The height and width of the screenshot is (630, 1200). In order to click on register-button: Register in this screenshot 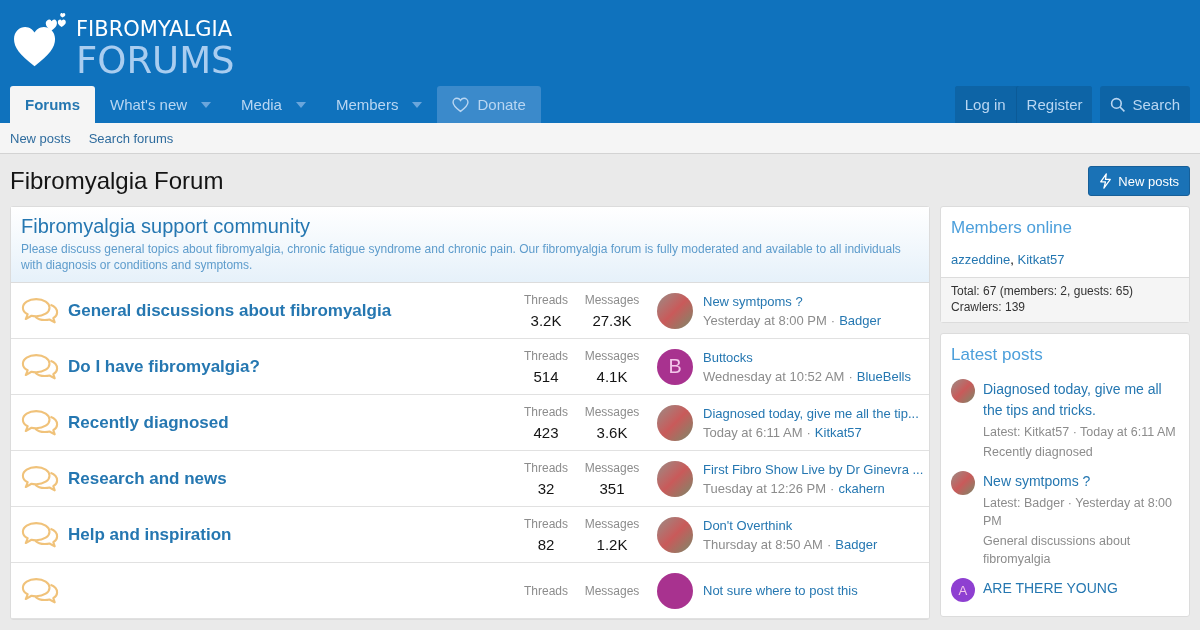, I will do `click(1054, 104)`.